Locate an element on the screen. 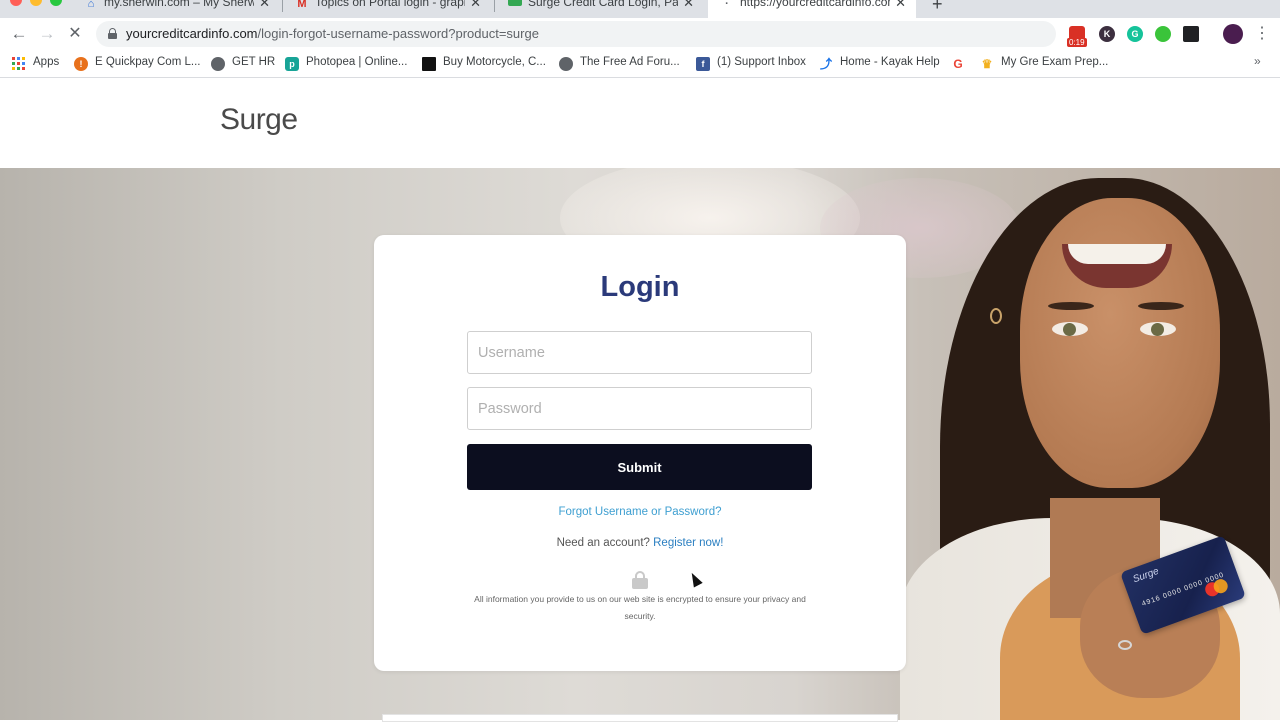 The width and height of the screenshot is (1280, 722). woman-teeth is located at coordinates (1117, 254).